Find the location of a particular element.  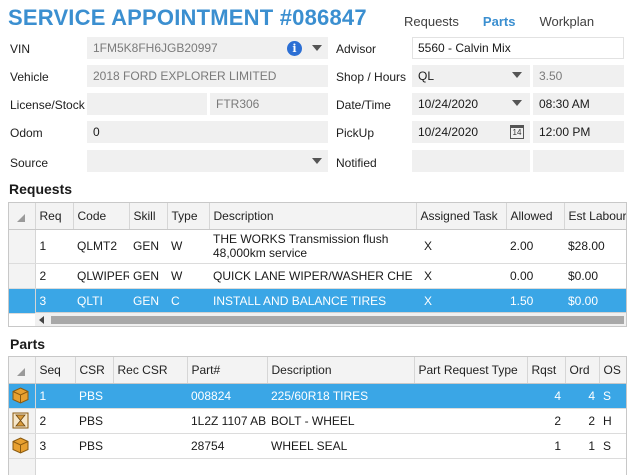

cell-allowed: 1.50 is located at coordinates (535, 301).